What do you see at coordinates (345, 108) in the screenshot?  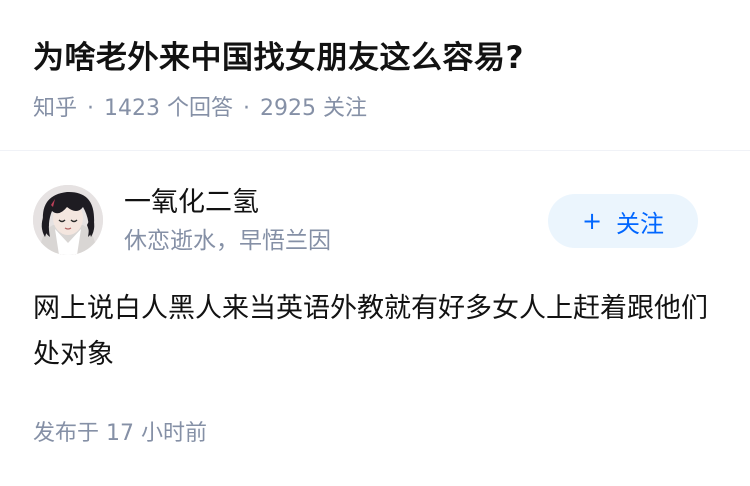 I see `follower-count-label: 关注` at bounding box center [345, 108].